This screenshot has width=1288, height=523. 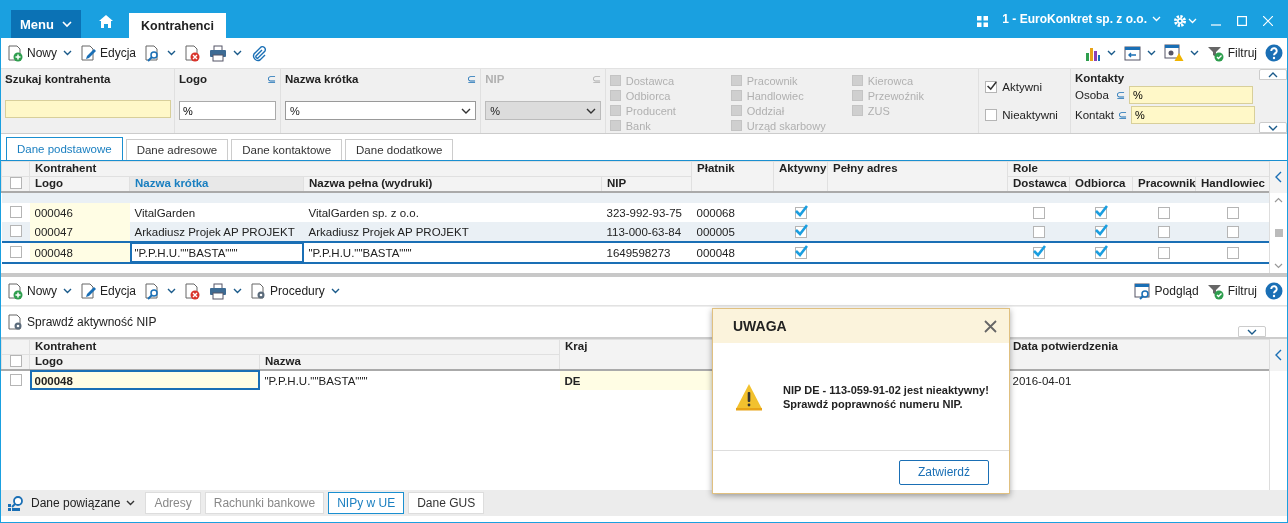 I want to click on column-header: Aktywny, so click(x=800, y=176).